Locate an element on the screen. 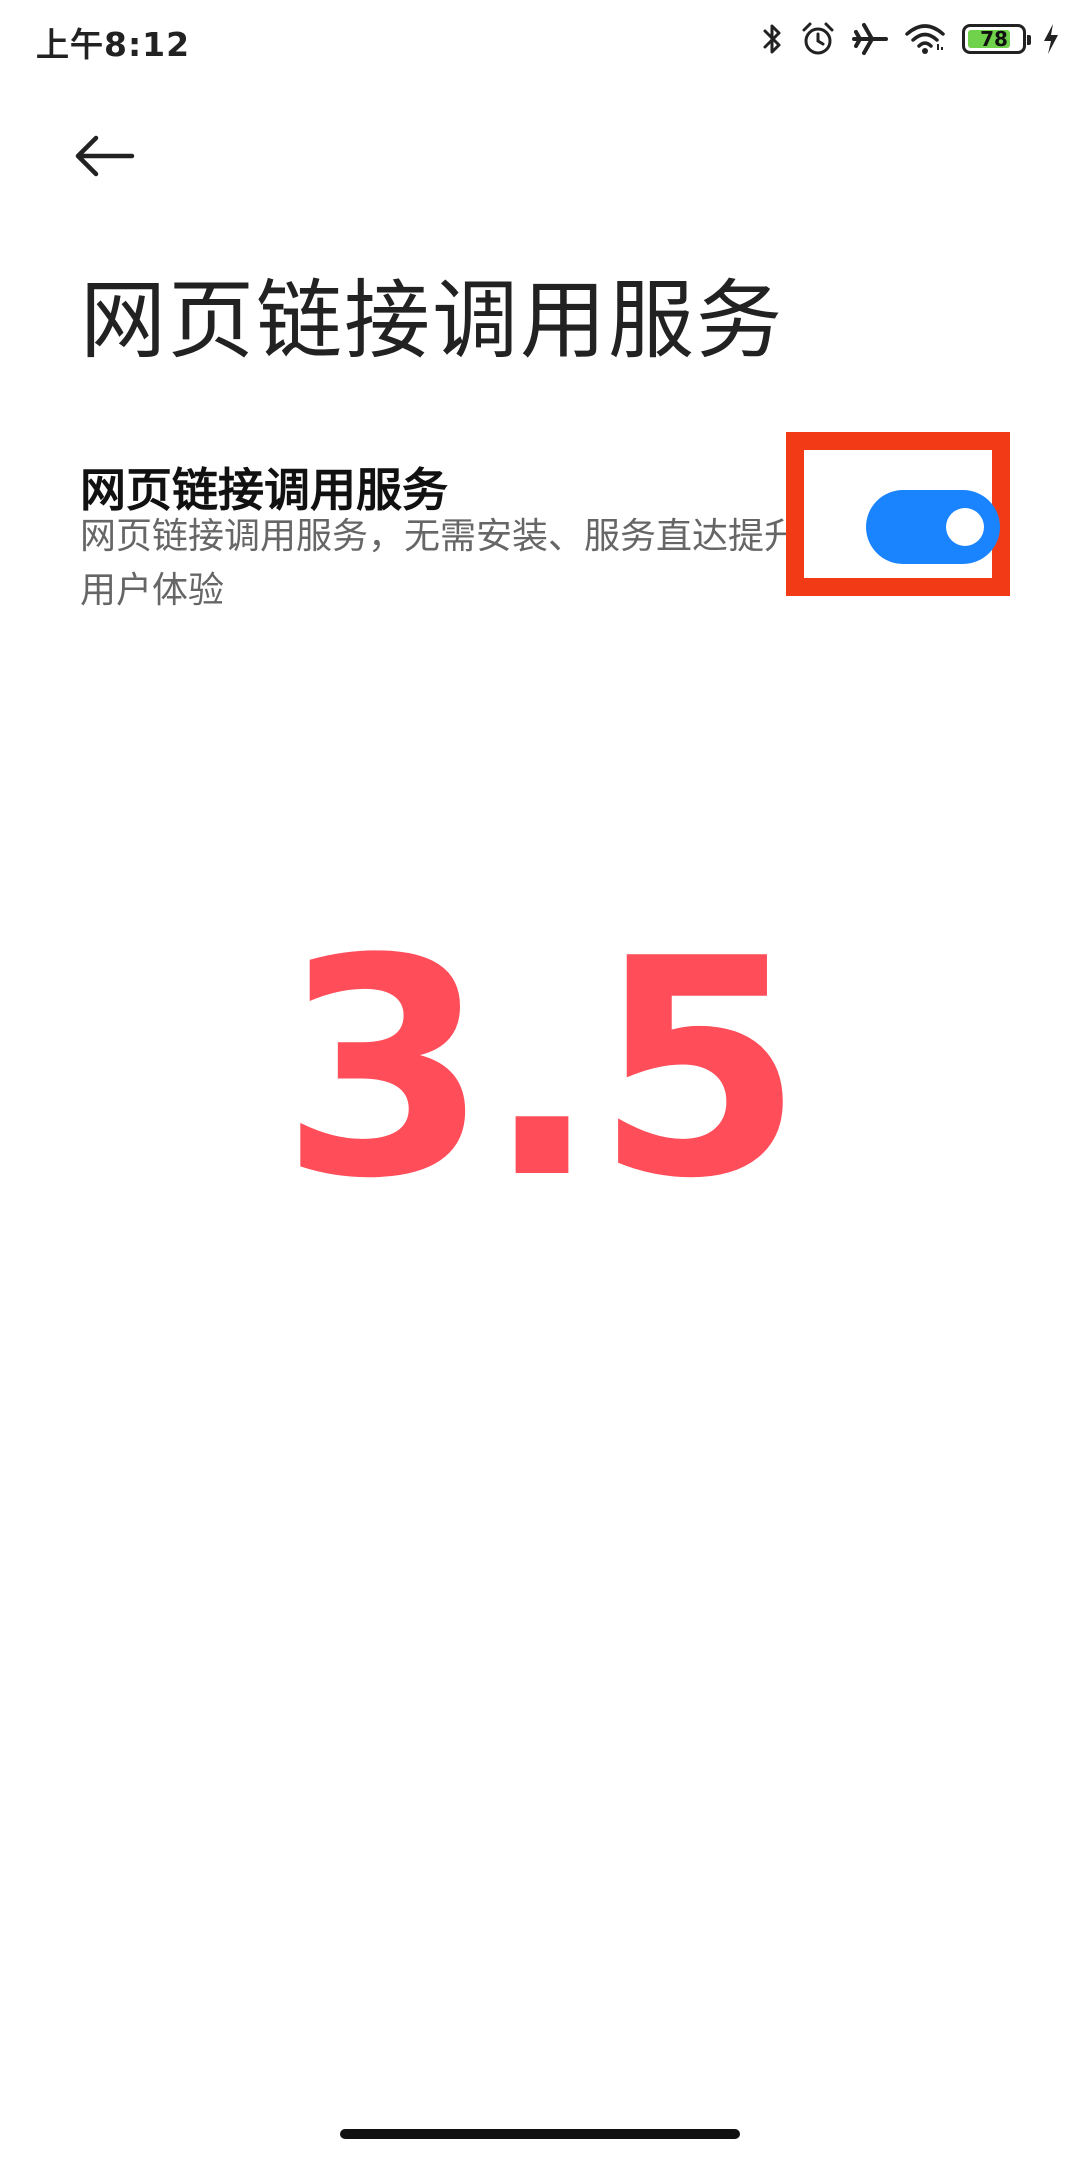 The image size is (1080, 2160). status-icons: 78 is located at coordinates (911, 39).